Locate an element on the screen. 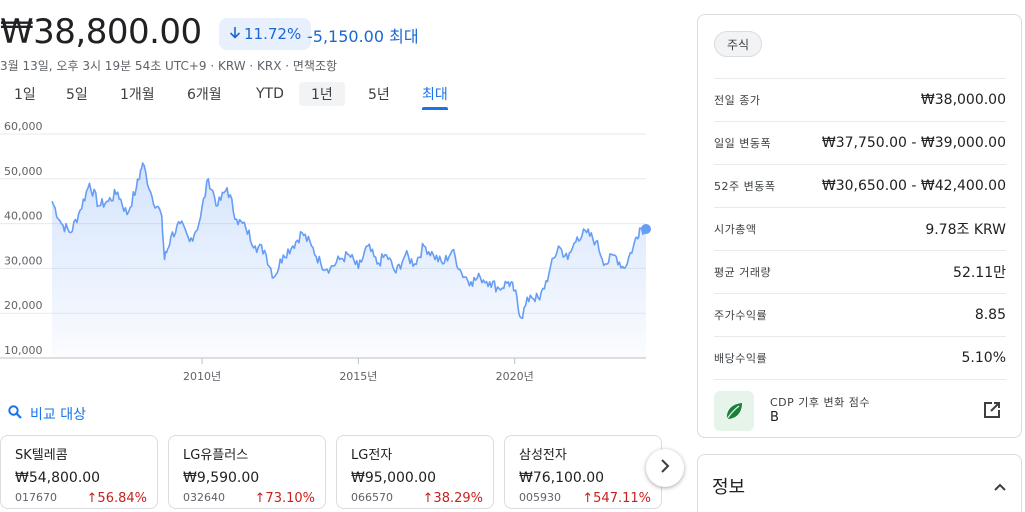 The image size is (1025, 512). stat-value: 5.10% is located at coordinates (983, 358).